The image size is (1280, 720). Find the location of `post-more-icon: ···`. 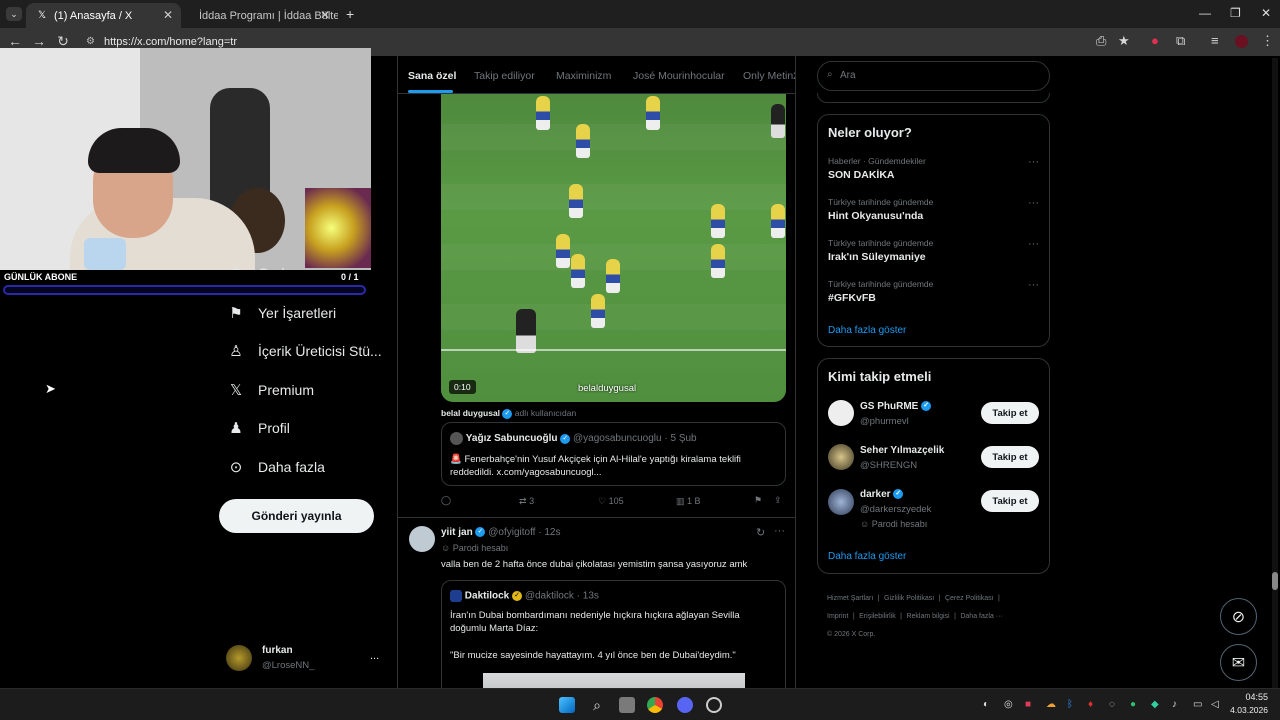

post-more-icon: ··· is located at coordinates (779, 531).